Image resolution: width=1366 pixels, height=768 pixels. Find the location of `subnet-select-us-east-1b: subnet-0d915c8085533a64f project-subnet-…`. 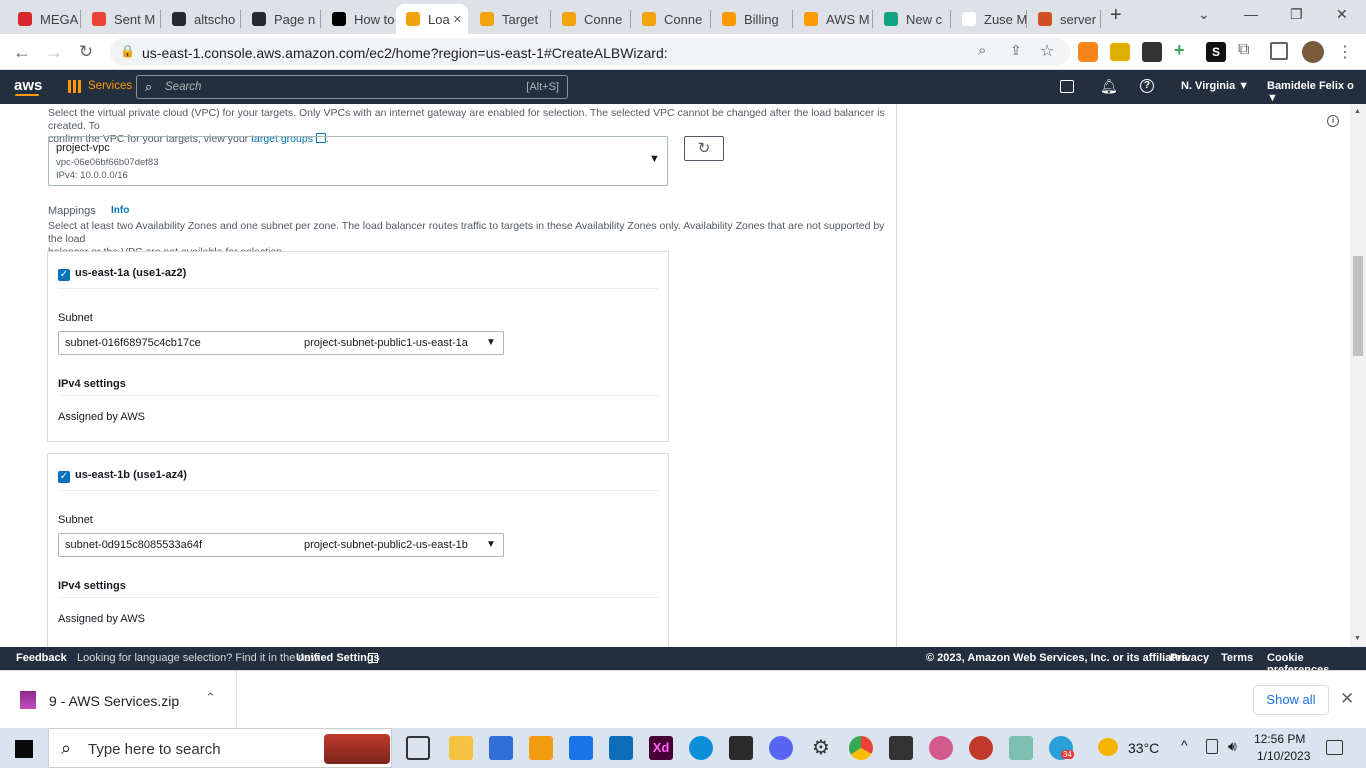

subnet-select-us-east-1b: subnet-0d915c8085533a64f project-subnet-… is located at coordinates (281, 545).